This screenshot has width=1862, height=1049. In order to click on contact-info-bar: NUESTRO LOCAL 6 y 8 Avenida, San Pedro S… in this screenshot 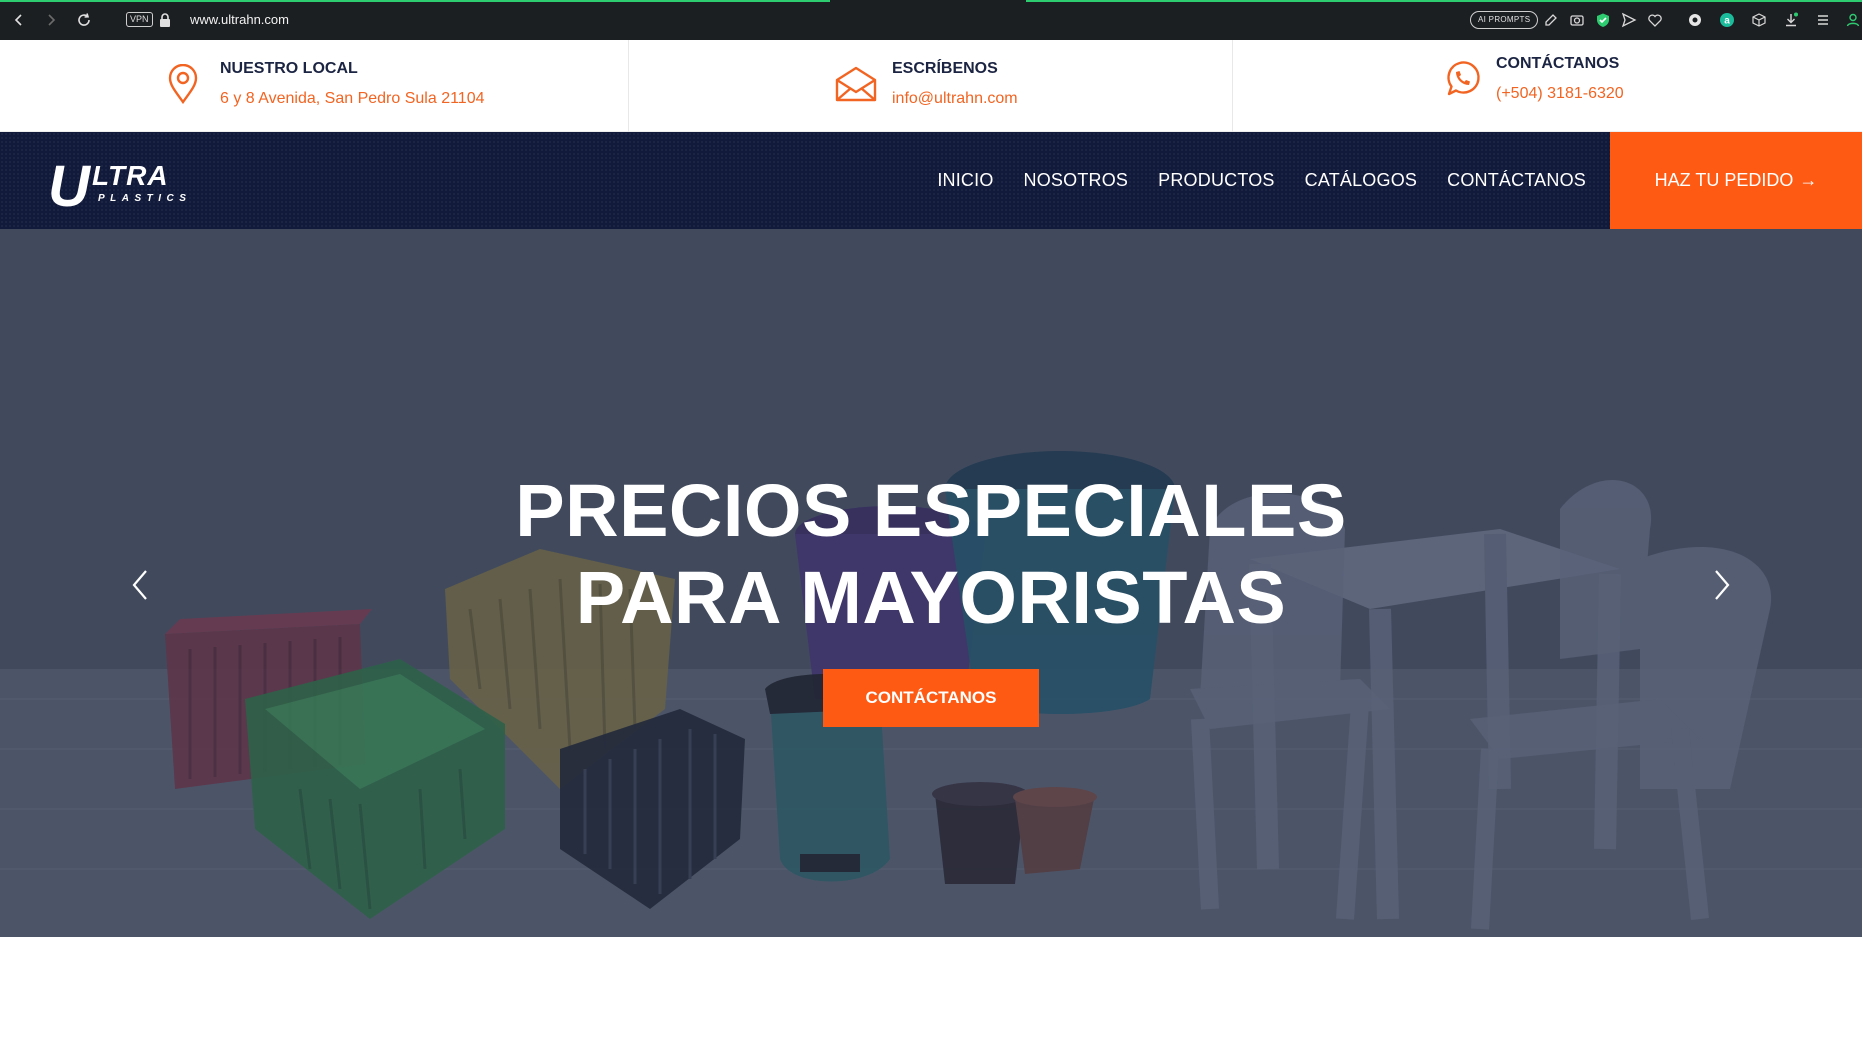, I will do `click(931, 86)`.